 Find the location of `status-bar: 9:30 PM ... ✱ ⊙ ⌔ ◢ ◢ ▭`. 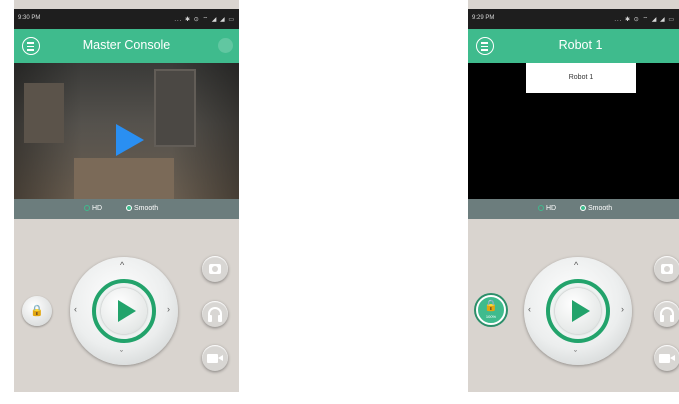

status-bar: 9:30 PM ... ✱ ⊙ ⌔ ◢ ◢ ▭ is located at coordinates (126, 19).